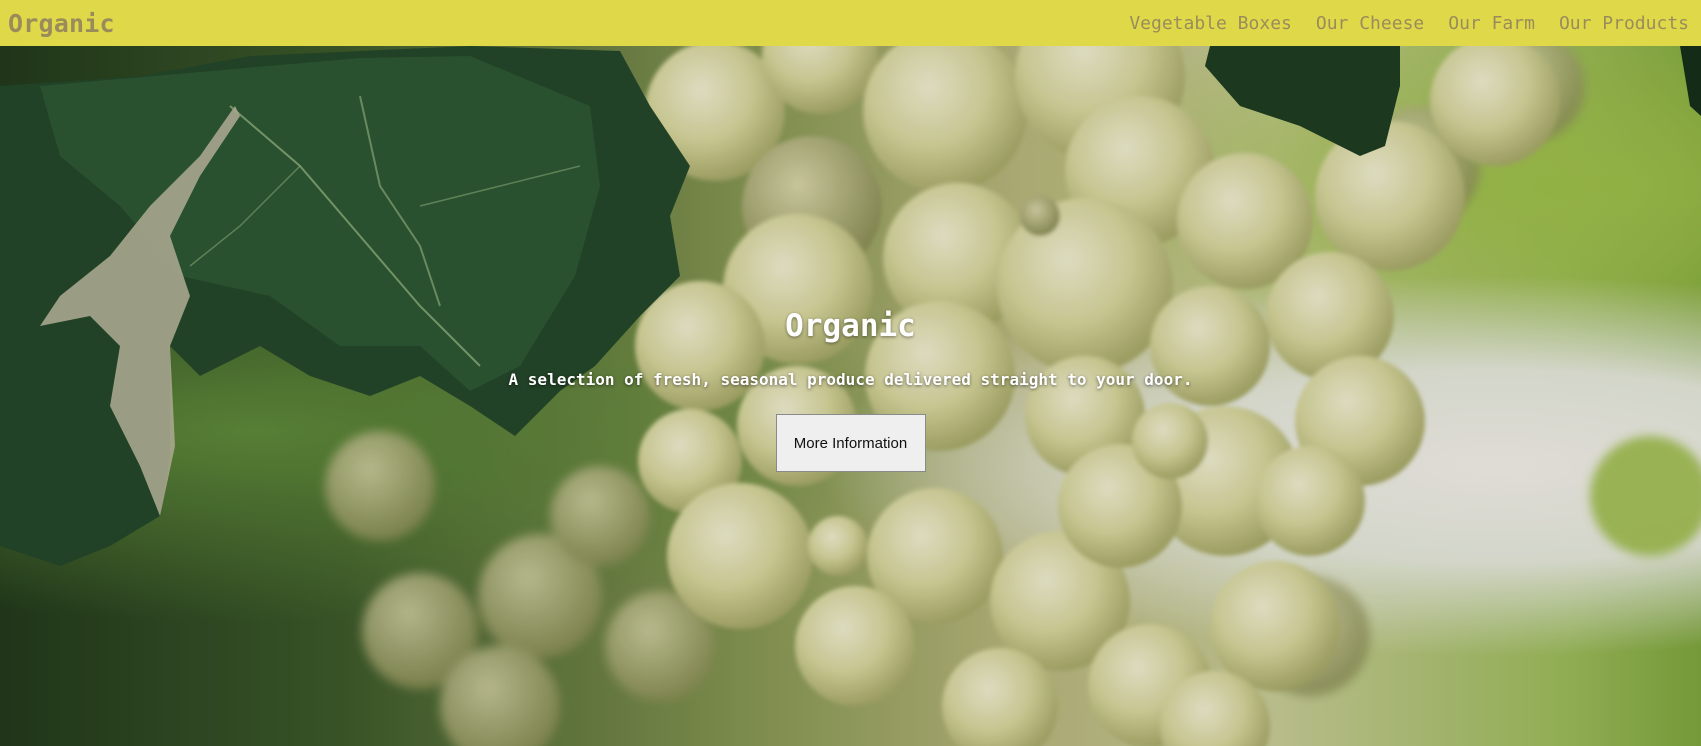 This screenshot has height=746, width=1701. Describe the element at coordinates (1370, 23) in the screenshot. I see `nav-our-cheese: Our Cheese` at that location.